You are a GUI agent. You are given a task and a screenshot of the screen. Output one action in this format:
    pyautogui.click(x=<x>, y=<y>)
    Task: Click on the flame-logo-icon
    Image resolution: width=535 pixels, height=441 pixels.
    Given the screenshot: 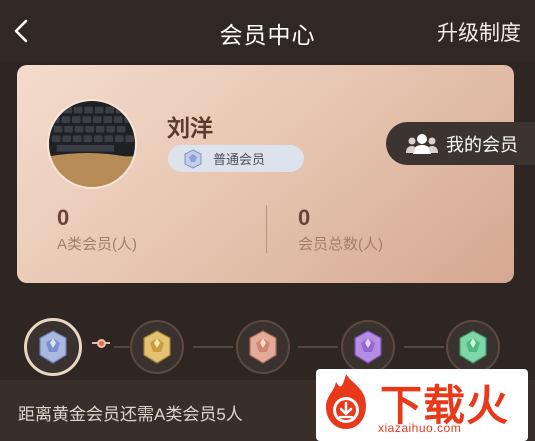 What is the action you would take?
    pyautogui.click(x=346, y=401)
    